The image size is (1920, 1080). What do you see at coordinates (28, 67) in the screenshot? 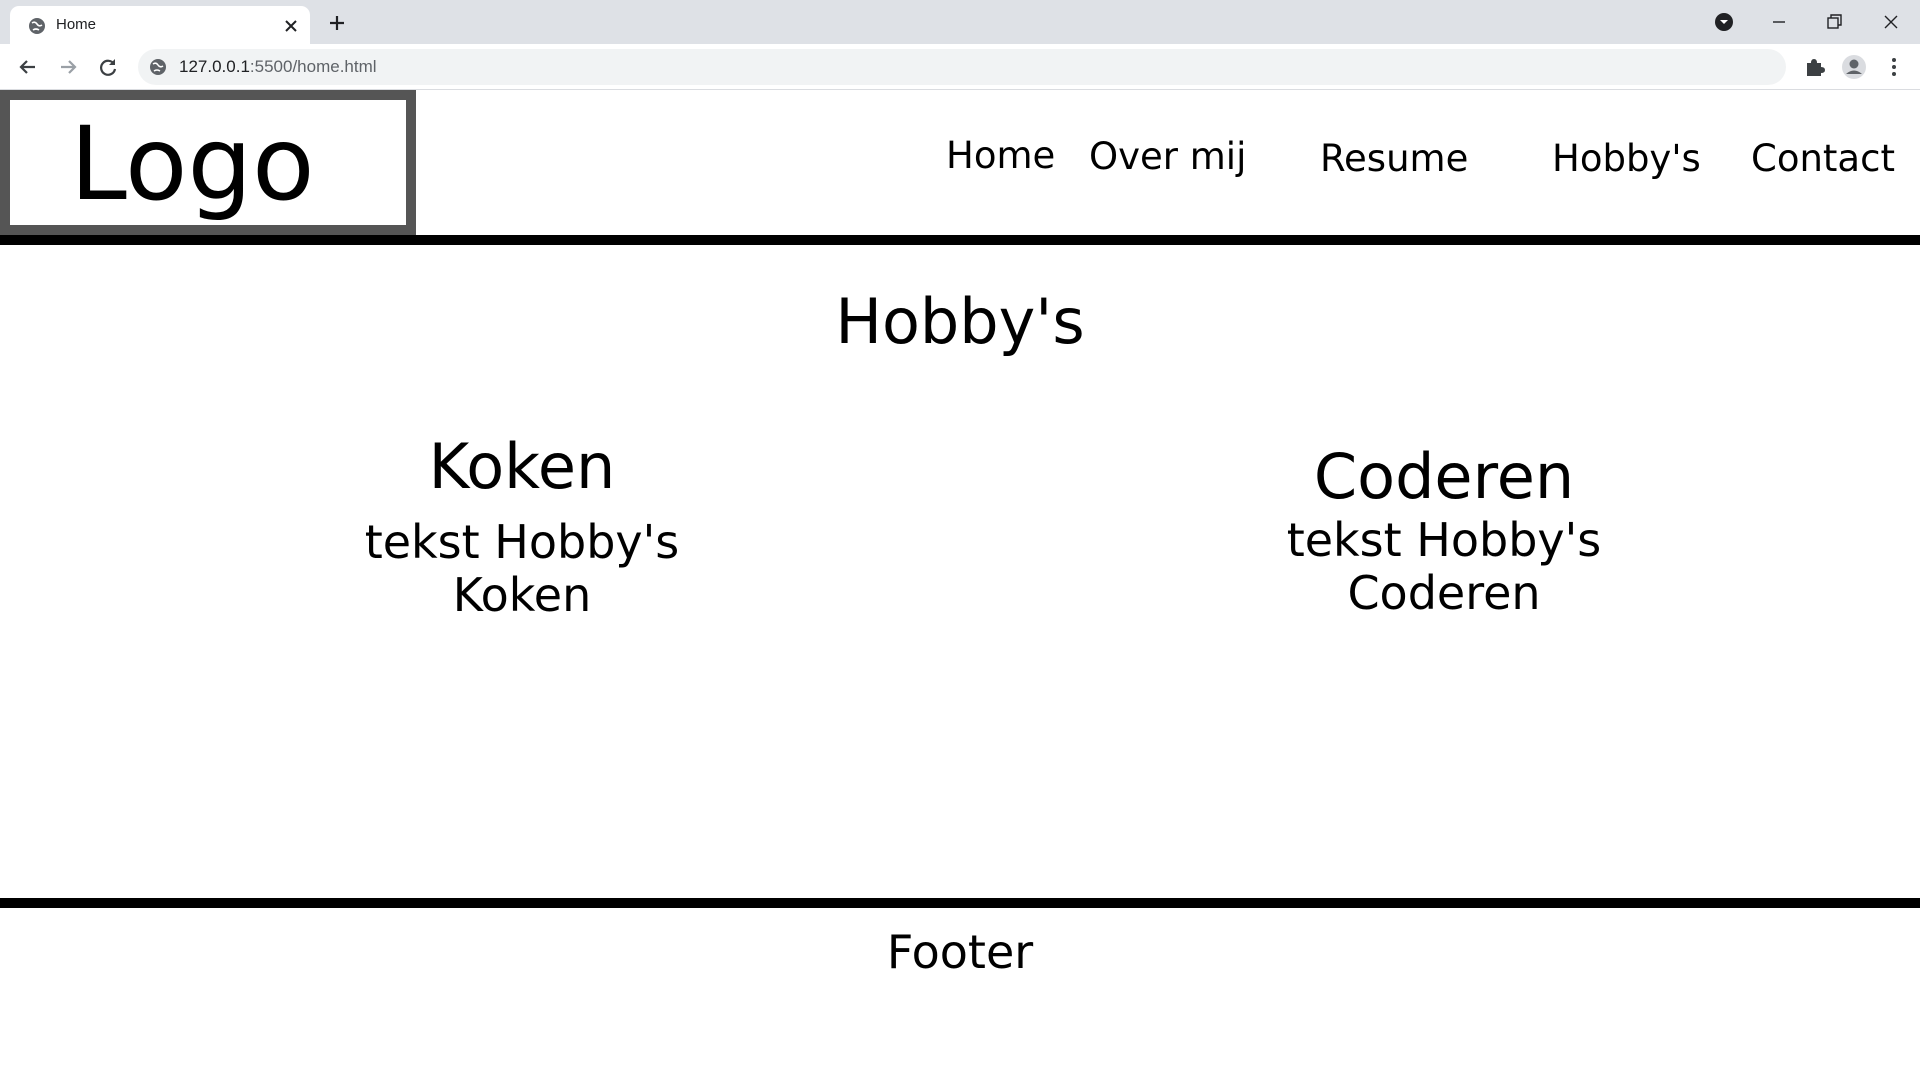
I see `back-arrow-icon` at bounding box center [28, 67].